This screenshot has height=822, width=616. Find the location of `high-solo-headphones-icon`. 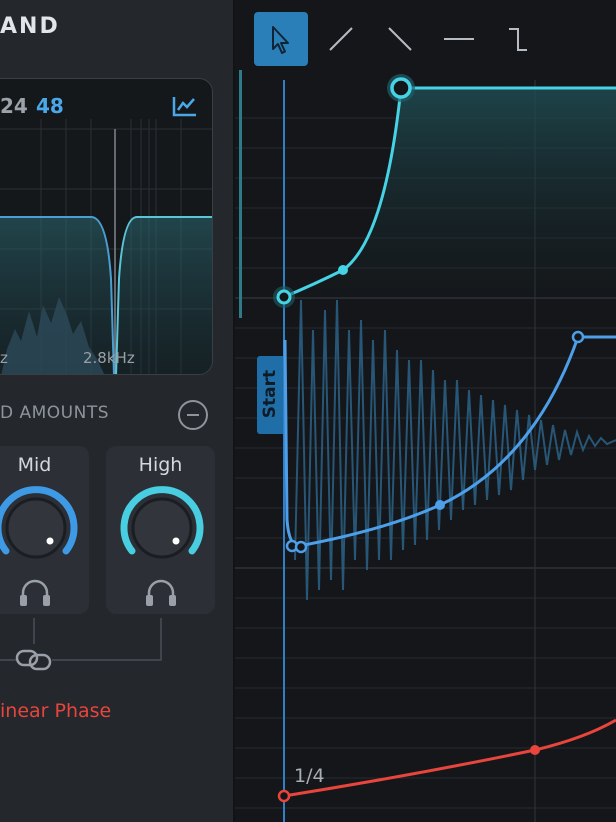

high-solo-headphones-icon is located at coordinates (161, 593).